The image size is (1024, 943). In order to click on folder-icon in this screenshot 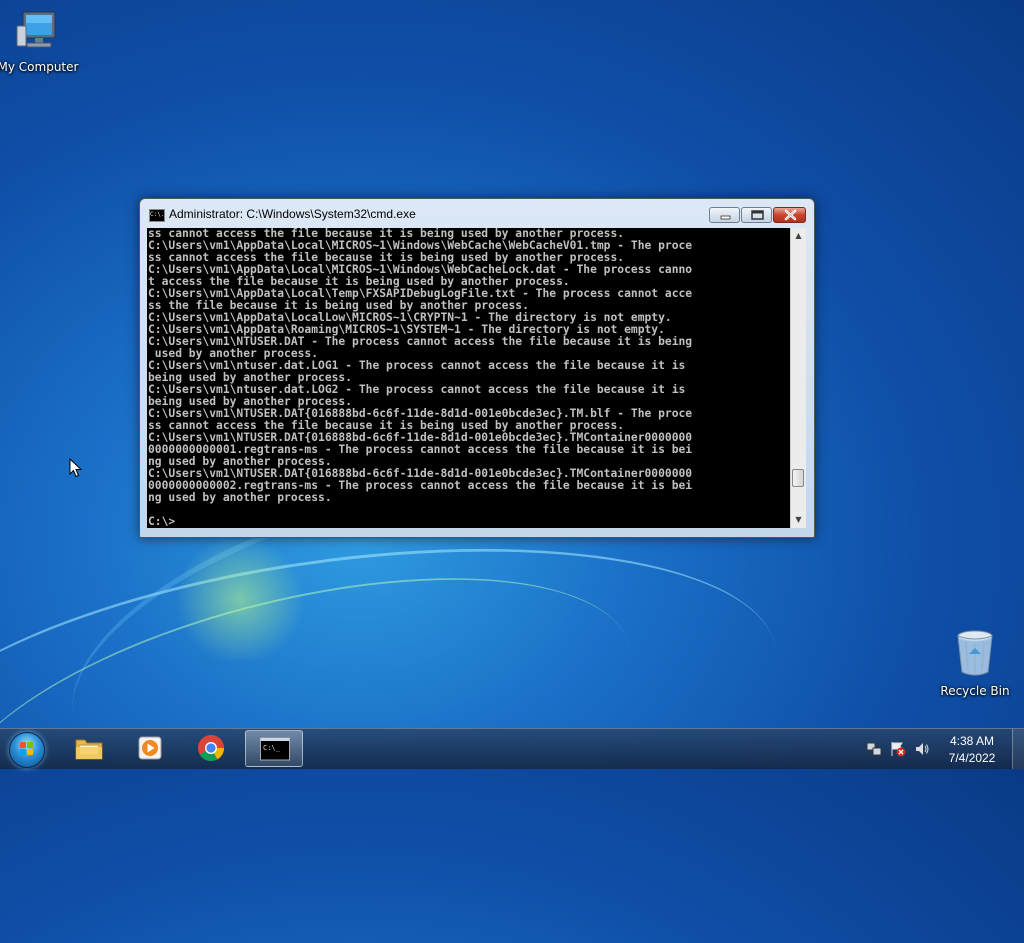, I will do `click(89, 748)`.